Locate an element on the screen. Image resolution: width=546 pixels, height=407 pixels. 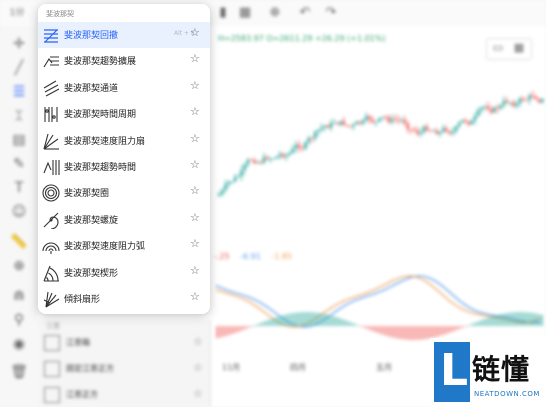
oscillator-line is located at coordinates (378, 301).